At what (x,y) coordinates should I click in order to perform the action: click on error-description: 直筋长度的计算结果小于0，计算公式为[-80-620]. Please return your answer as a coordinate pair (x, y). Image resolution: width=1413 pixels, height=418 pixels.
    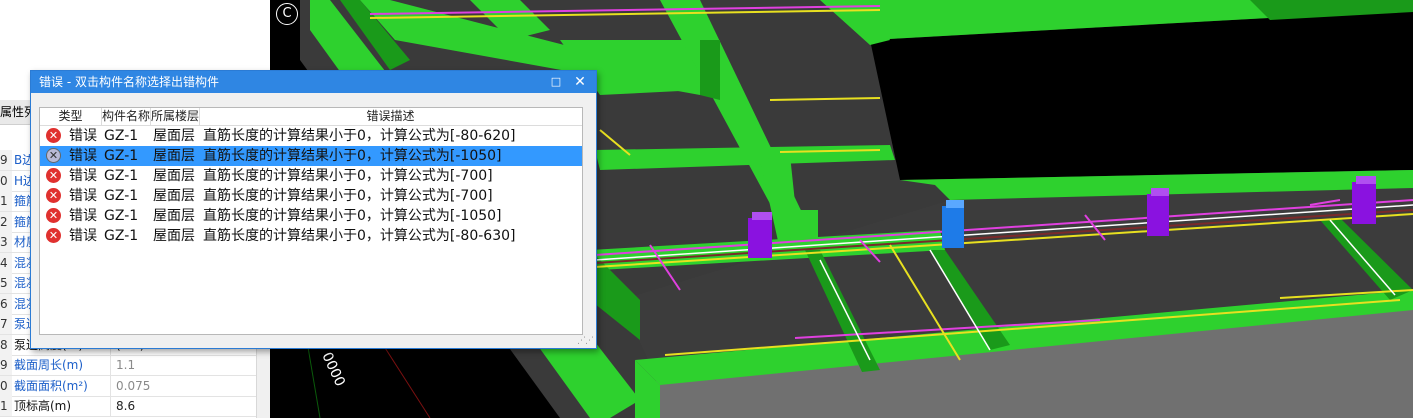
    Looking at the image, I should click on (359, 136).